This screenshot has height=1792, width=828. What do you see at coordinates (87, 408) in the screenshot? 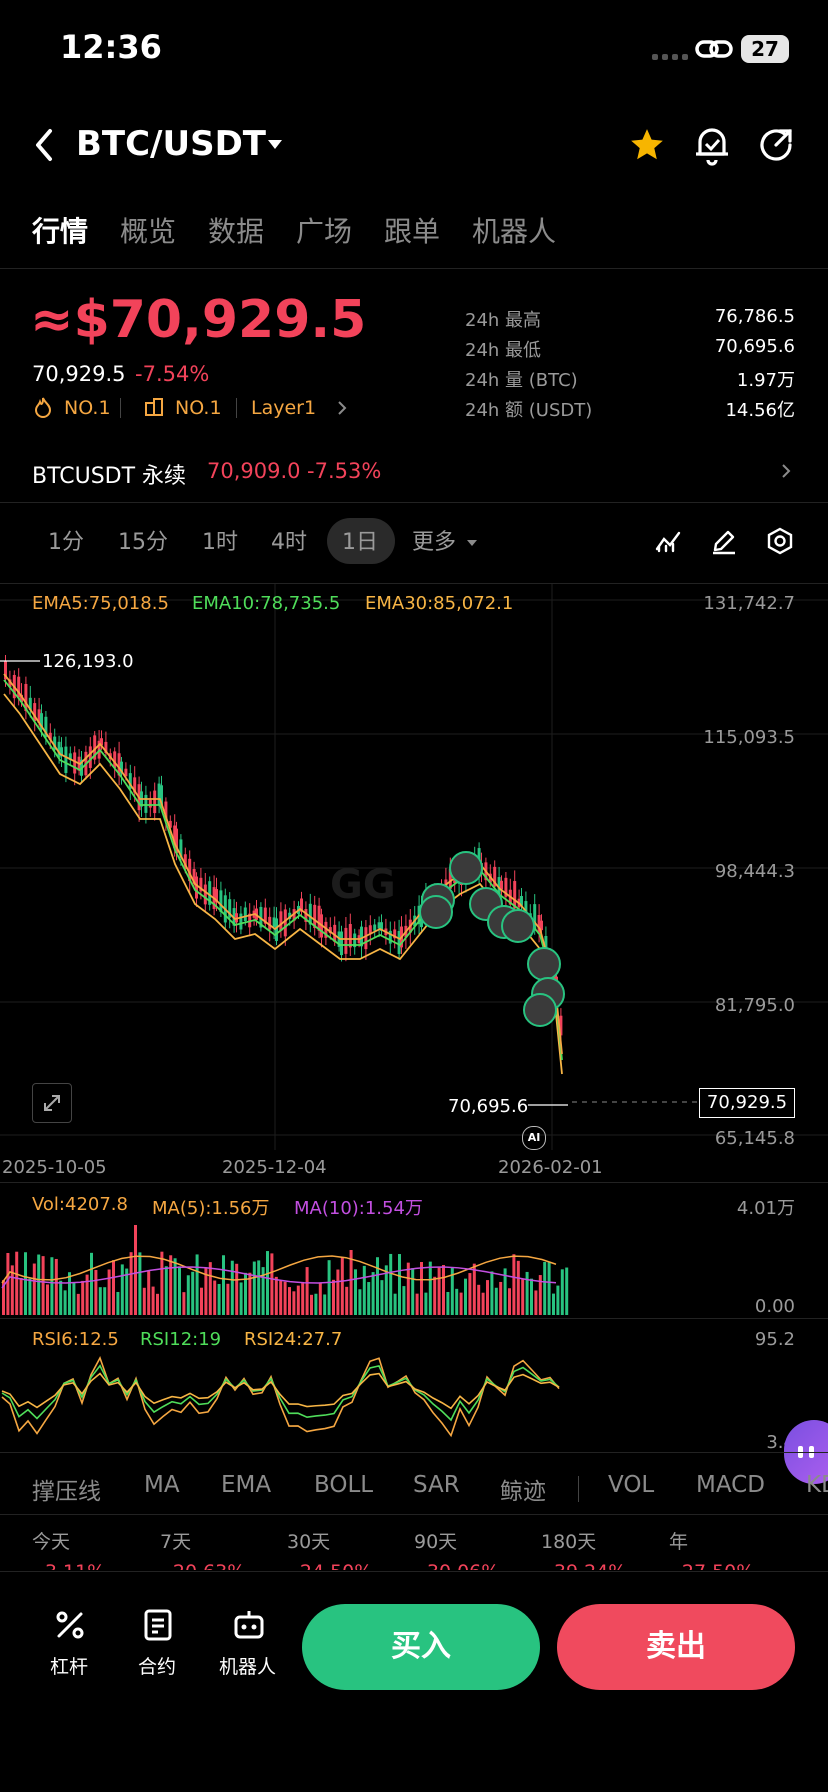
I see `rank-hot: NO.1` at bounding box center [87, 408].